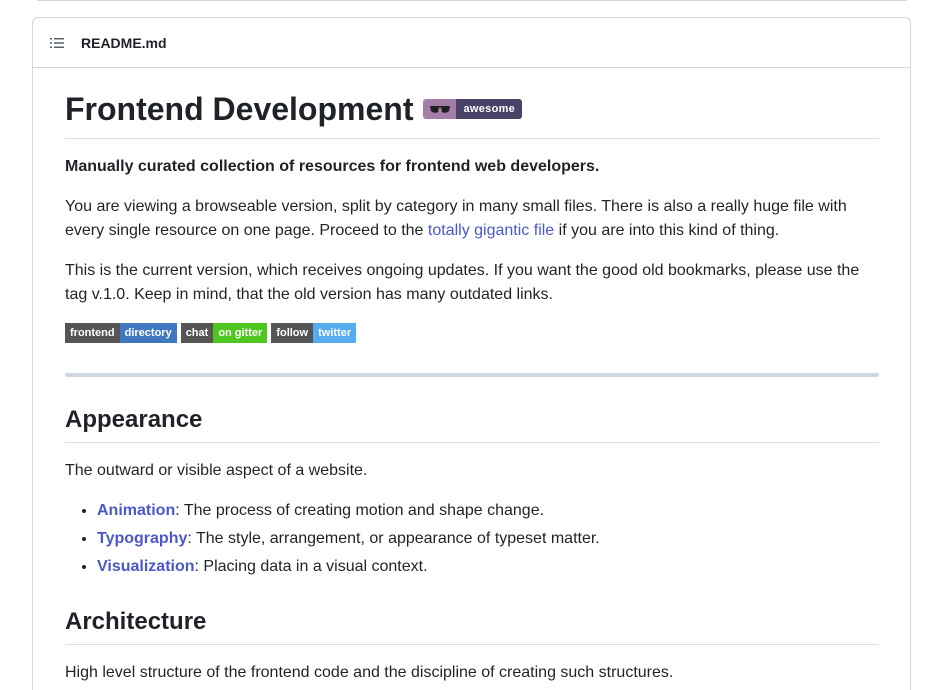 The image size is (929, 690). I want to click on sunglasses-icon, so click(440, 109).